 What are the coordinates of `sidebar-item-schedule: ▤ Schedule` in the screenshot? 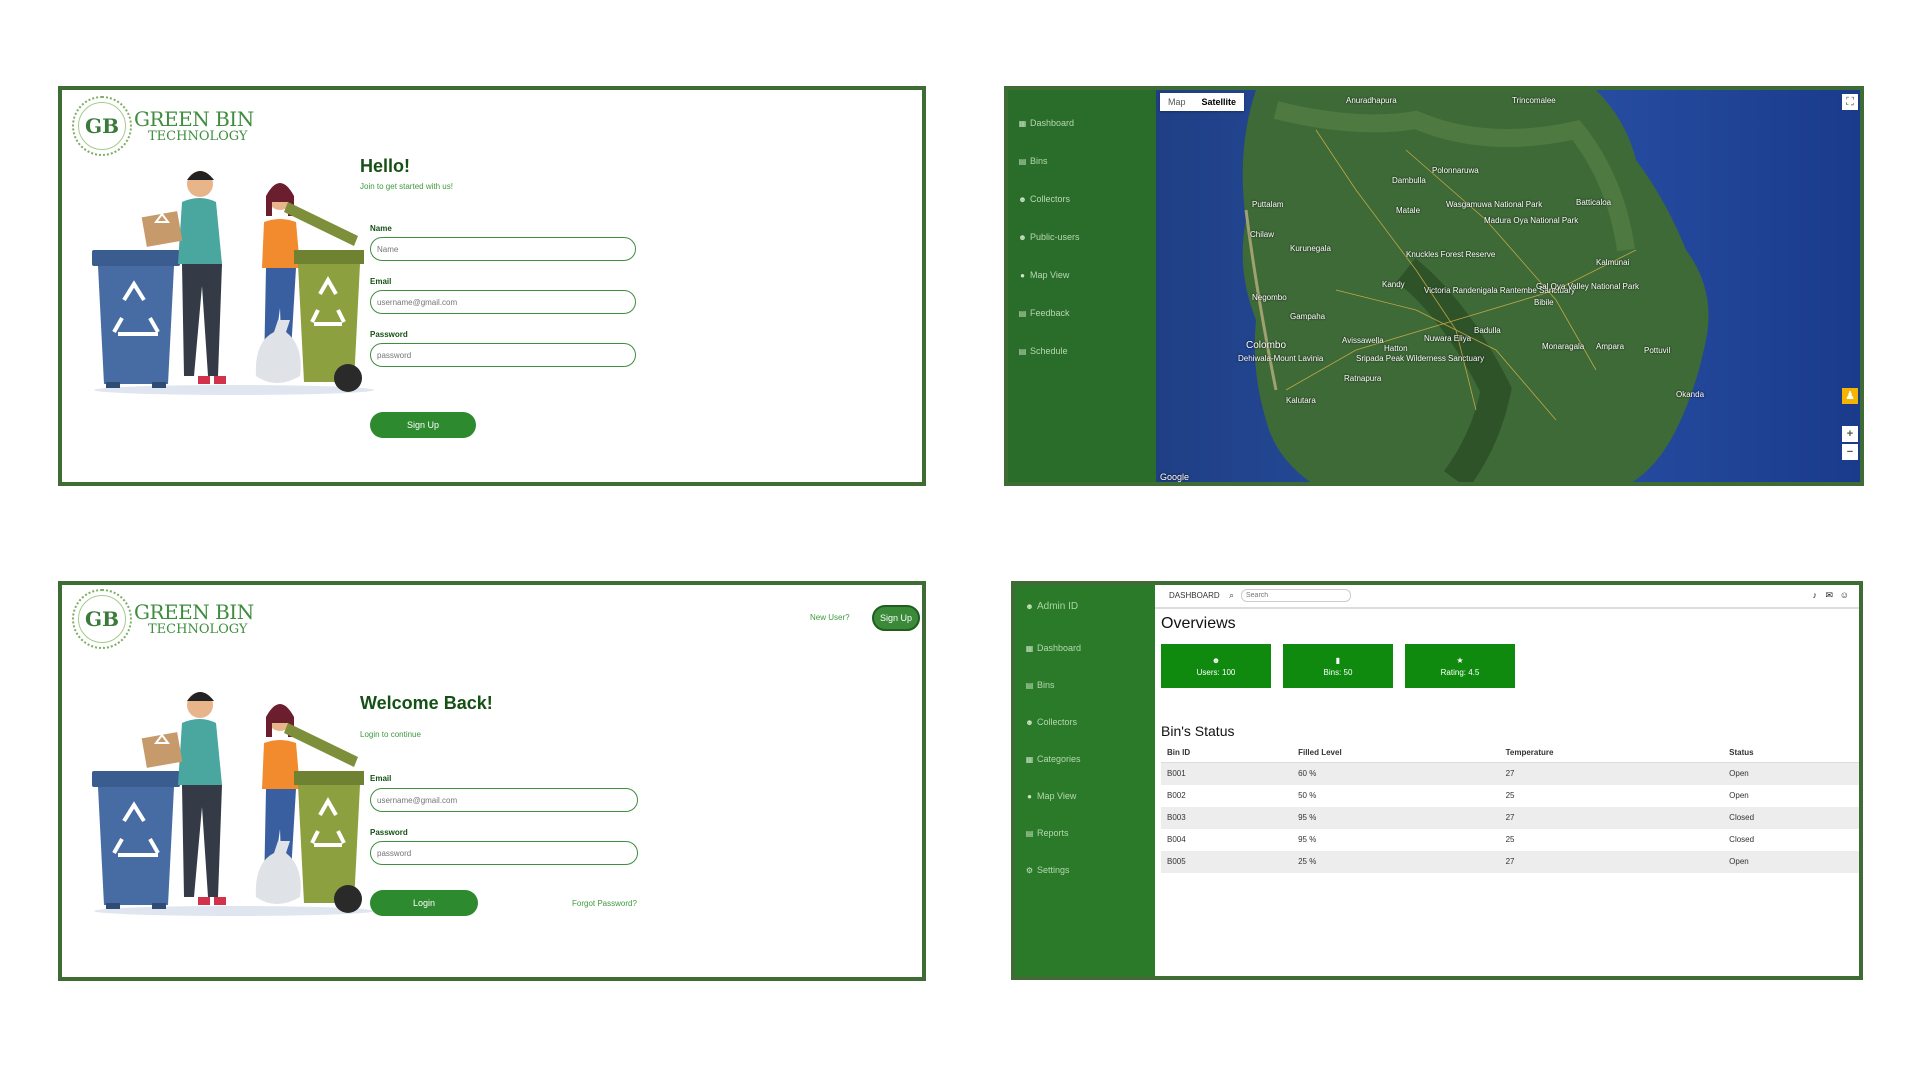 It's located at (1043, 351).